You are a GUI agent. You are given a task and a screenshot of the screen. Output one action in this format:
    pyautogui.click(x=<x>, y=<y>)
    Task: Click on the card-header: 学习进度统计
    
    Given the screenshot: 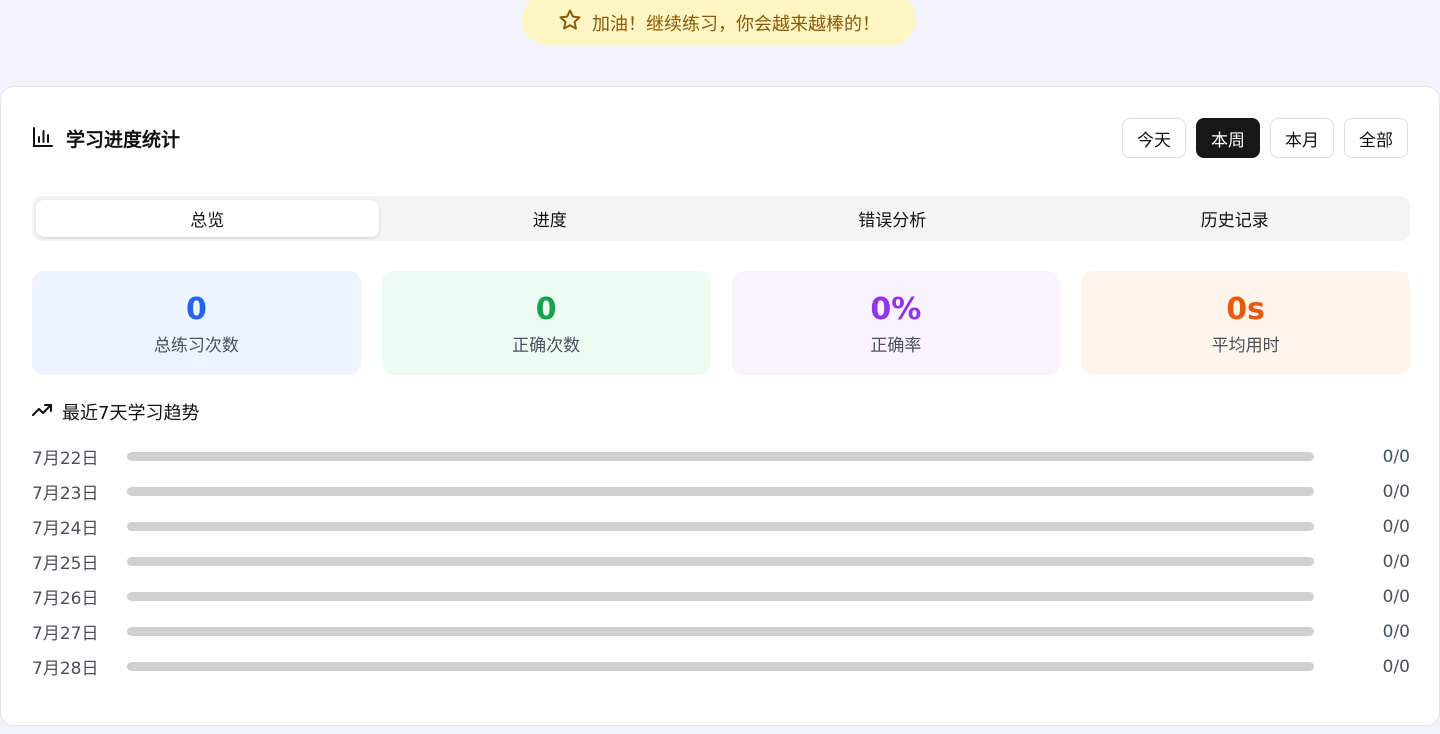 What is the action you would take?
    pyautogui.click(x=106, y=138)
    